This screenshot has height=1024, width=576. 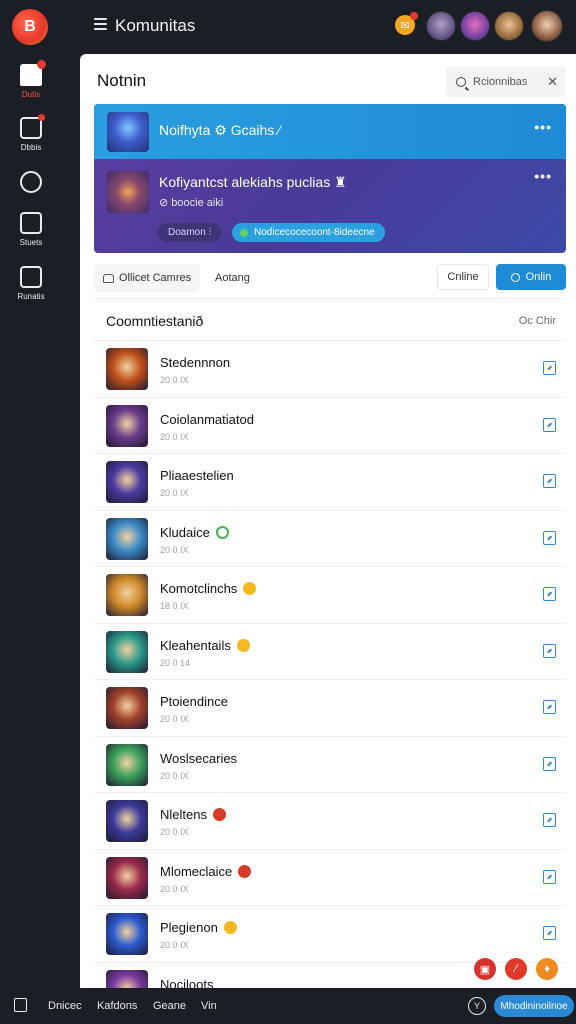 What do you see at coordinates (330, 481) in the screenshot?
I see `list-item: Pliaaestelien 20 0 IX` at bounding box center [330, 481].